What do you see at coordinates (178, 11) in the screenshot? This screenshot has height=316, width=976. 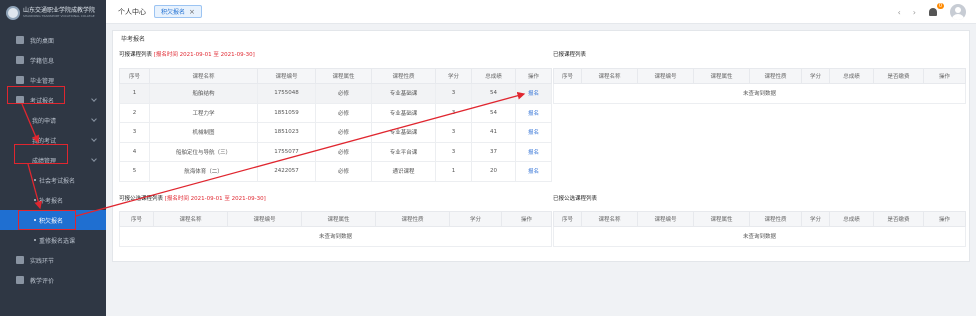 I see `tab-backlog-register: 积欠报名 ×` at bounding box center [178, 11].